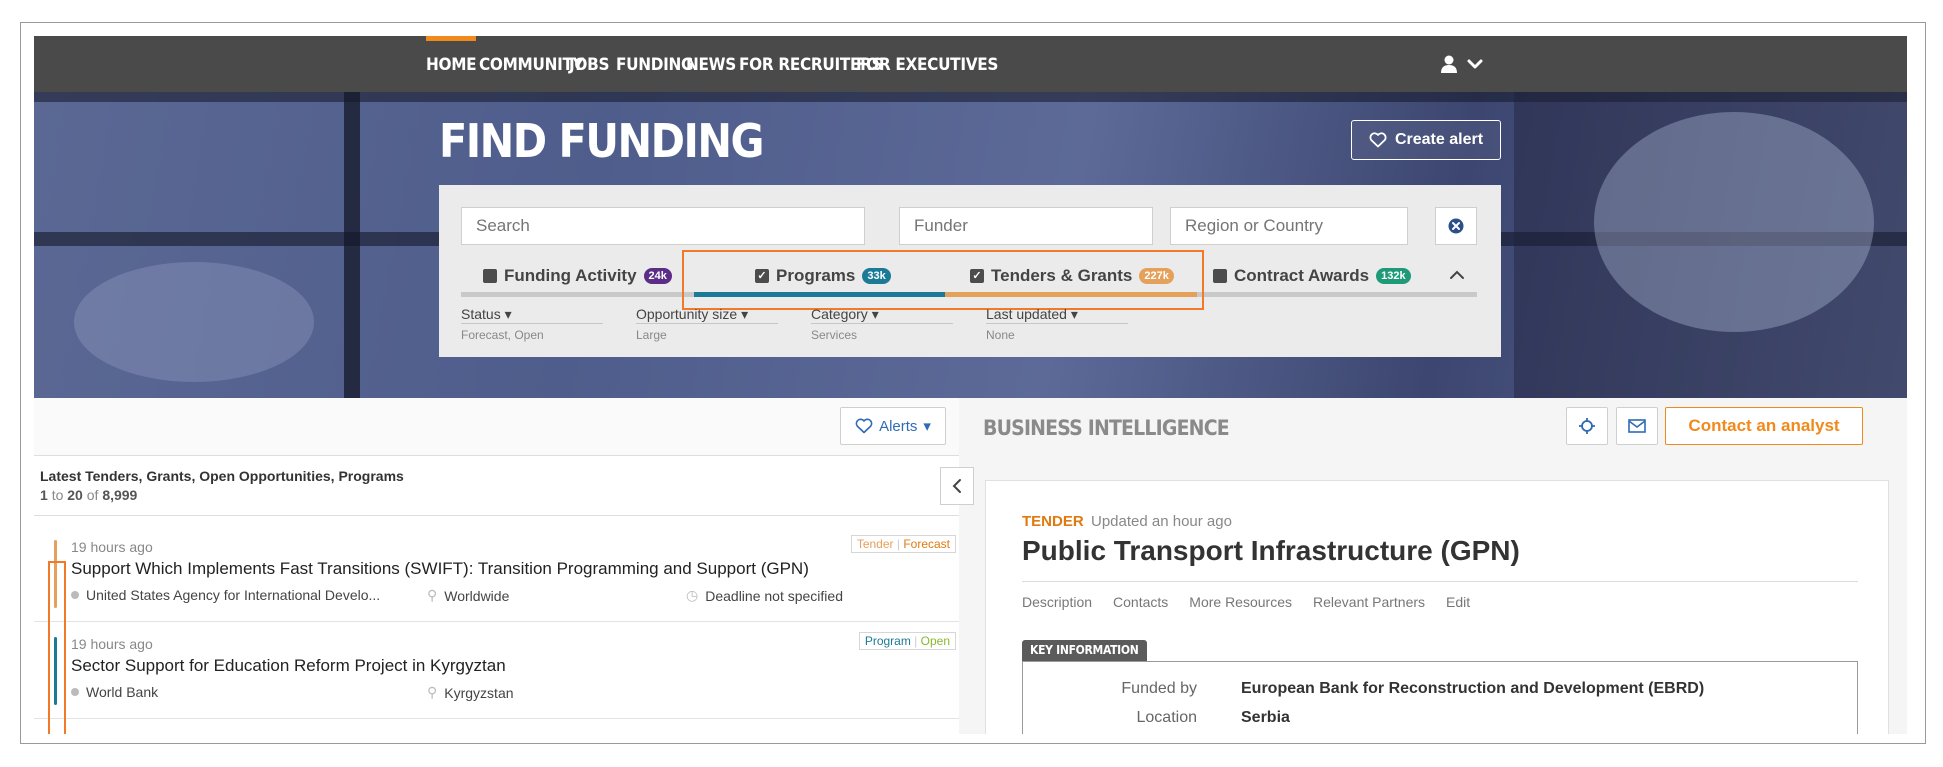 Image resolution: width=1943 pixels, height=767 pixels. Describe the element at coordinates (490, 276) in the screenshot. I see `checkbox-funding-activity` at that location.